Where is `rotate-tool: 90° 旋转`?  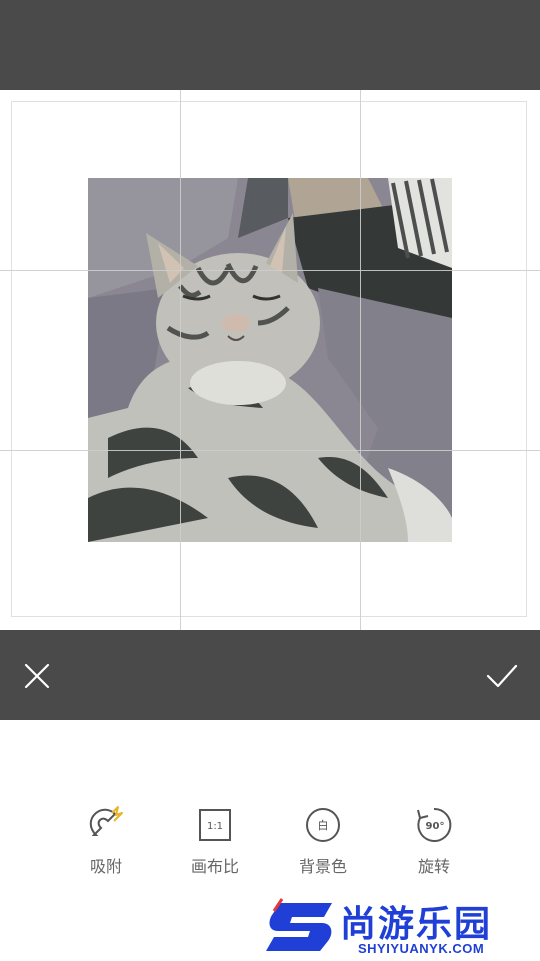 rotate-tool: 90° 旋转 is located at coordinates (434, 850).